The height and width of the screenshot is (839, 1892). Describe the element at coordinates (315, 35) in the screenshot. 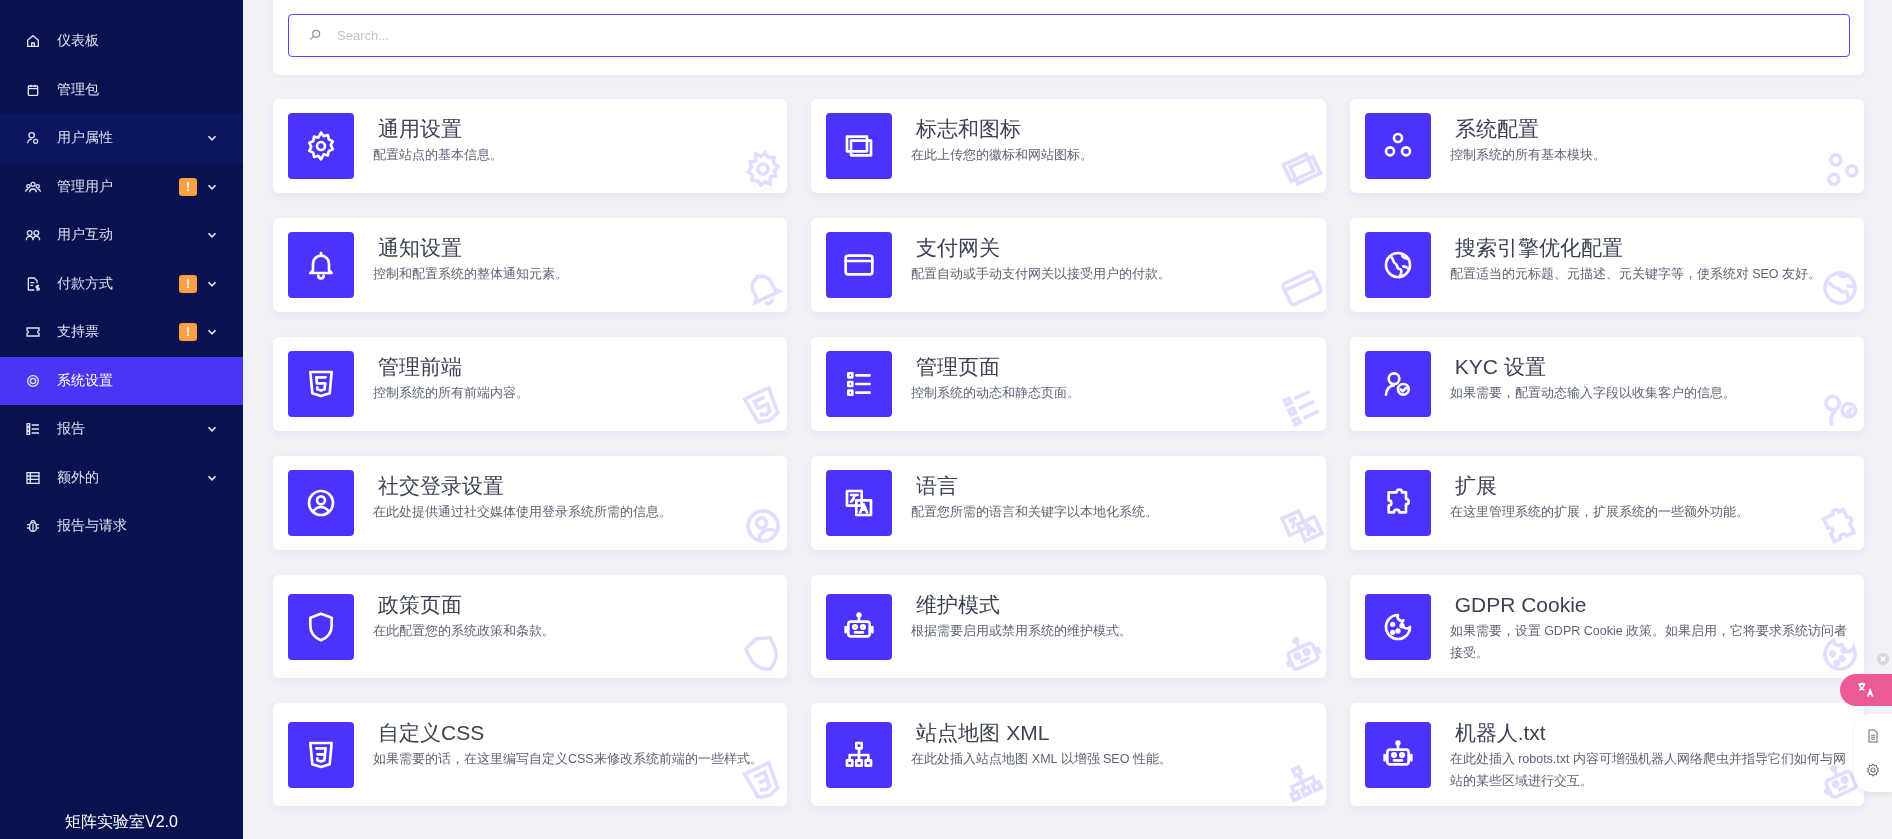

I see `search-icon` at that location.